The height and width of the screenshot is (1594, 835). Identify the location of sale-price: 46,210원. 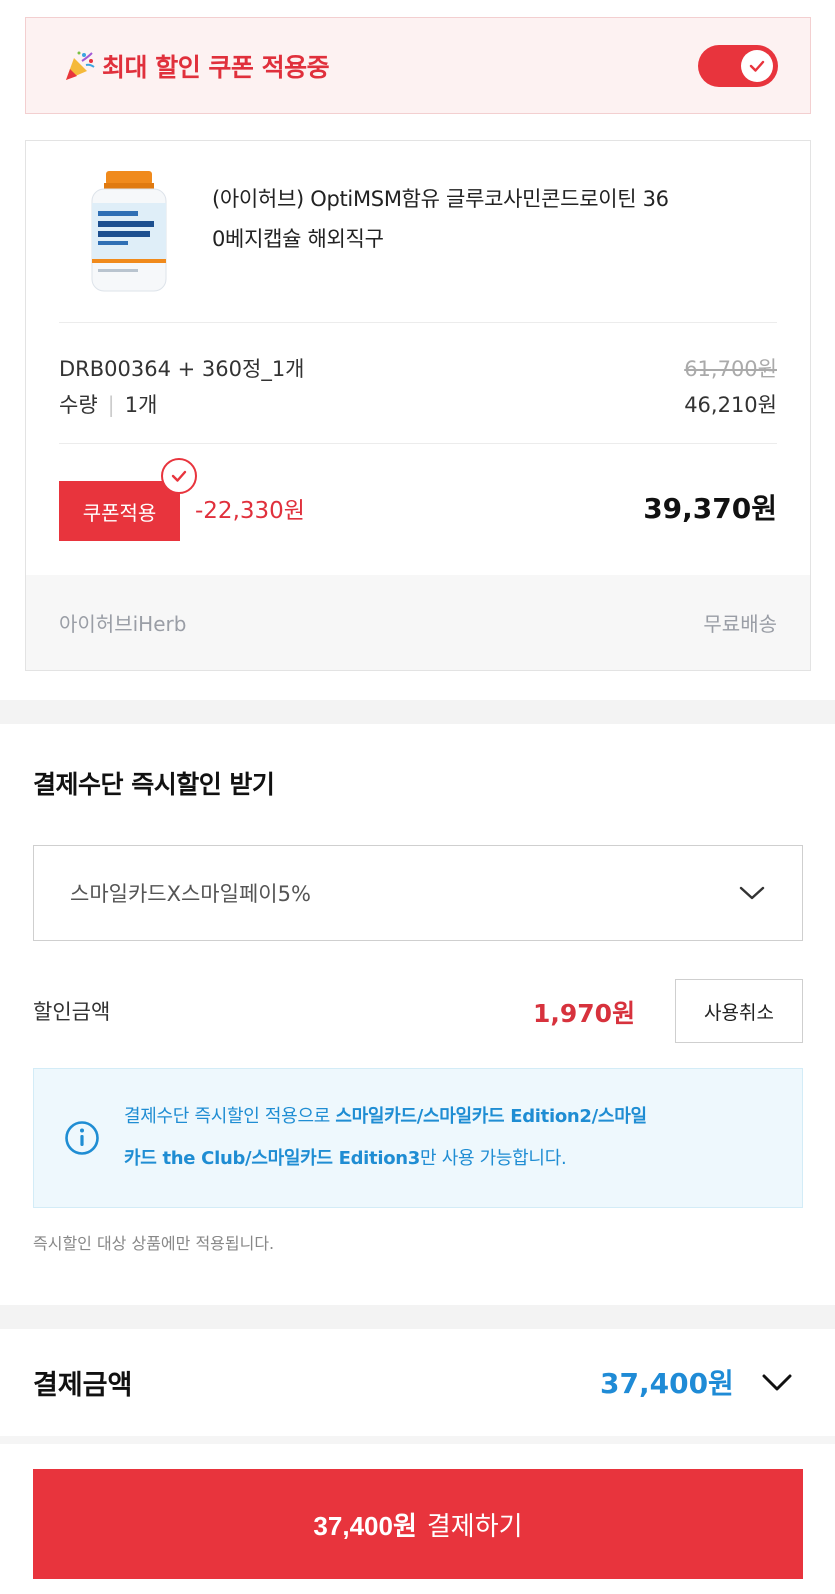
(730, 405).